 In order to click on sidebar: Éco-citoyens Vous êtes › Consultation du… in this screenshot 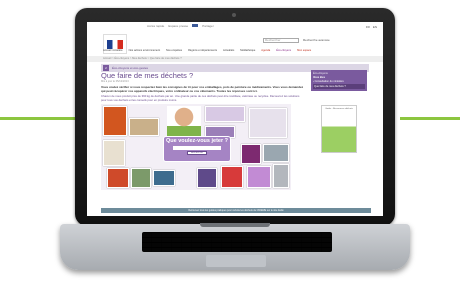, I will do `click(339, 111)`.